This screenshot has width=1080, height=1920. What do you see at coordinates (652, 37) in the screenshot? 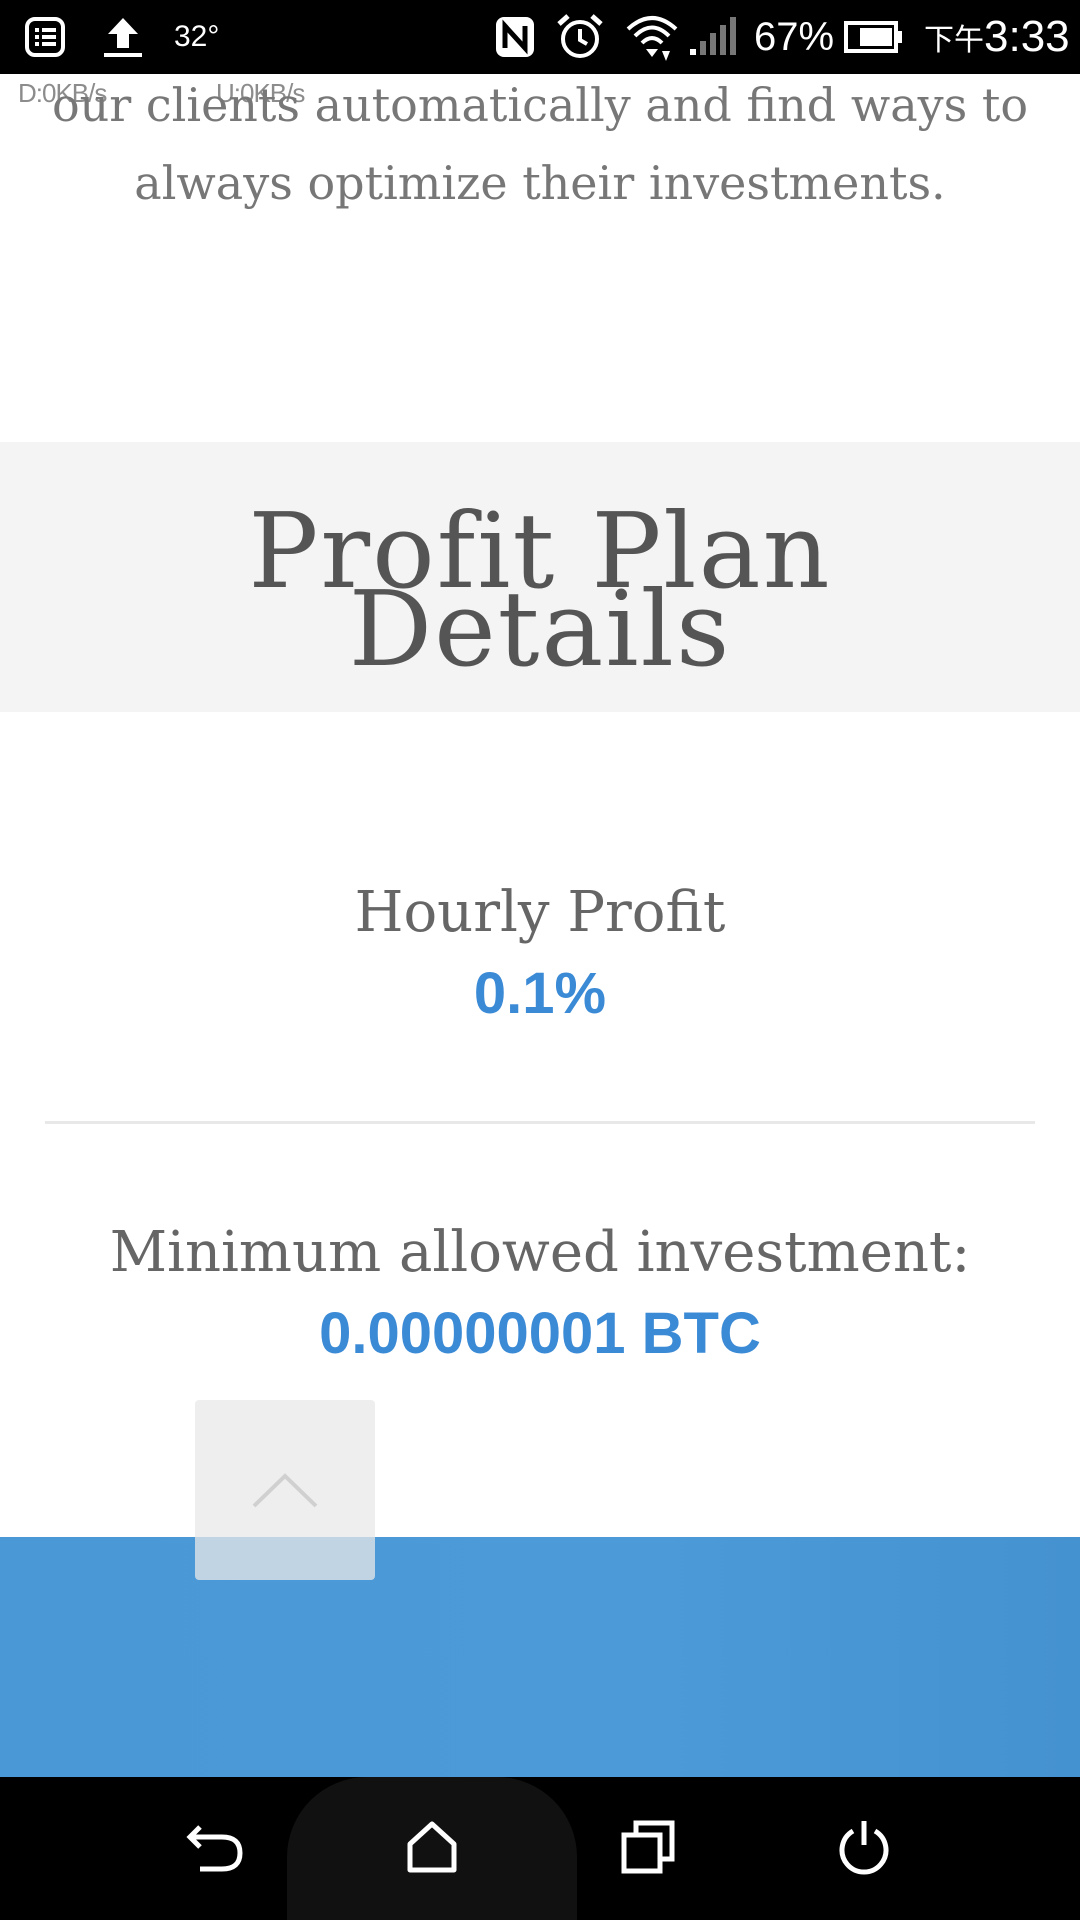
I see `wifi-icon` at bounding box center [652, 37].